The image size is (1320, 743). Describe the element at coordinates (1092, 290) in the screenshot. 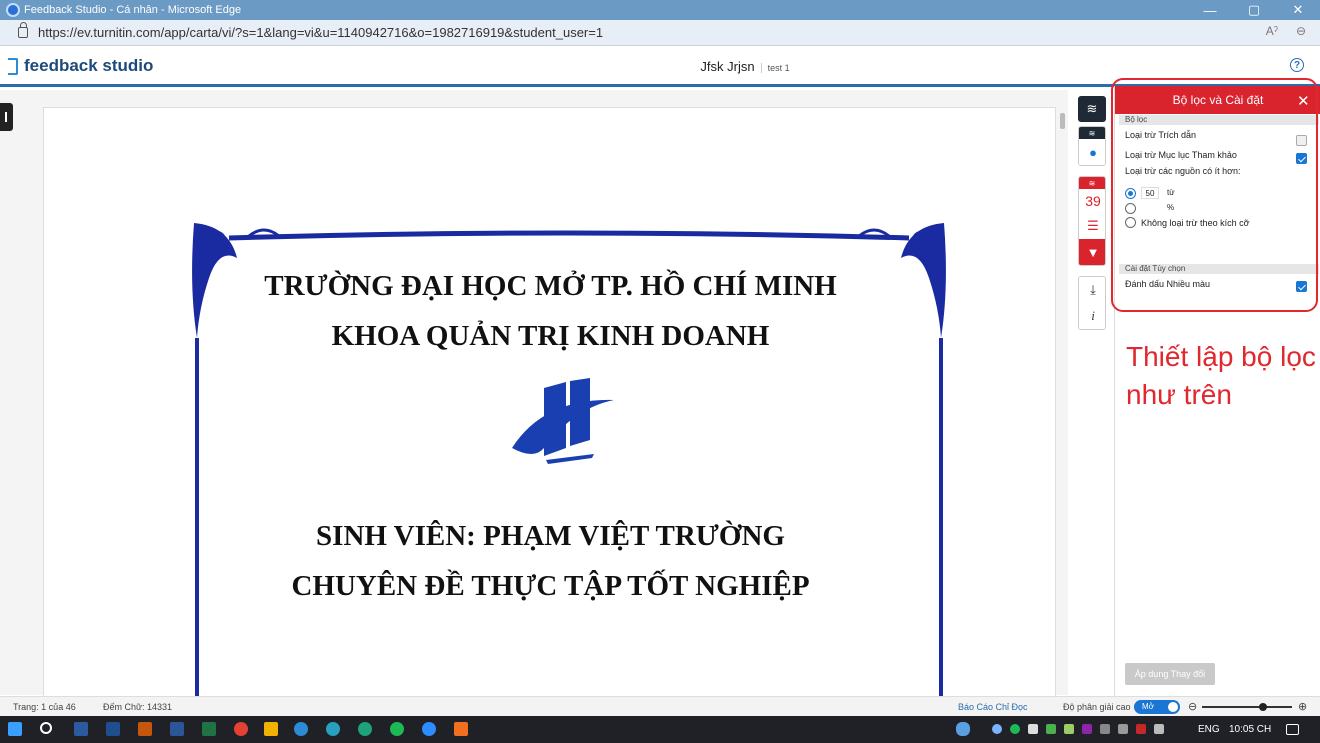

I see `download-icon: ⤓` at that location.